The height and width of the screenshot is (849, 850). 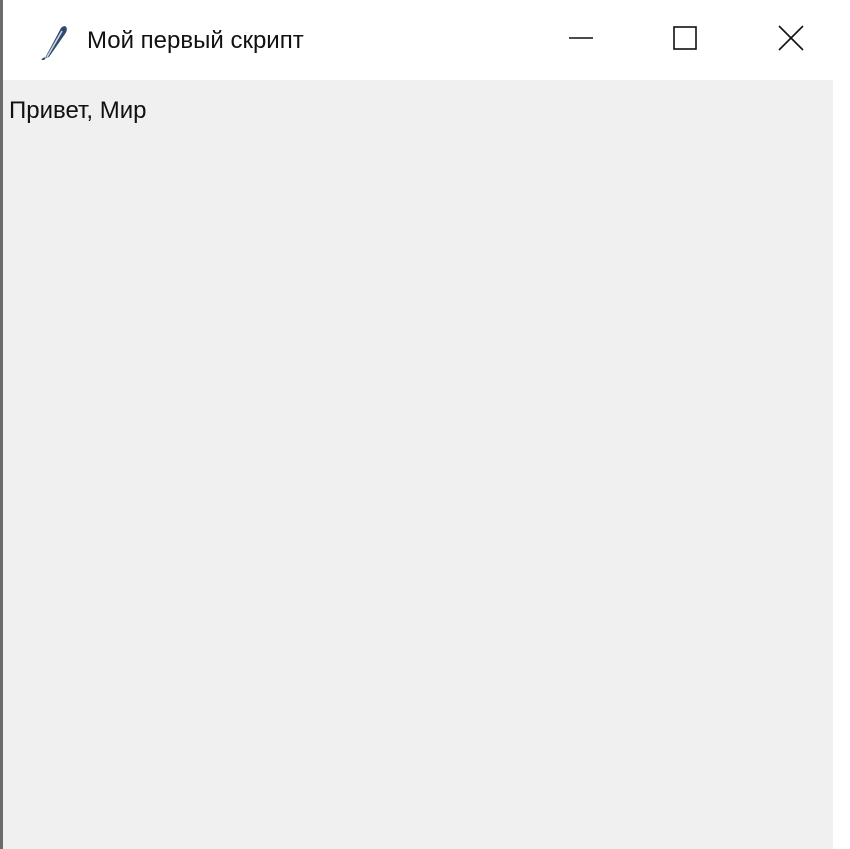 I want to click on close-icon, so click(x=791, y=40).